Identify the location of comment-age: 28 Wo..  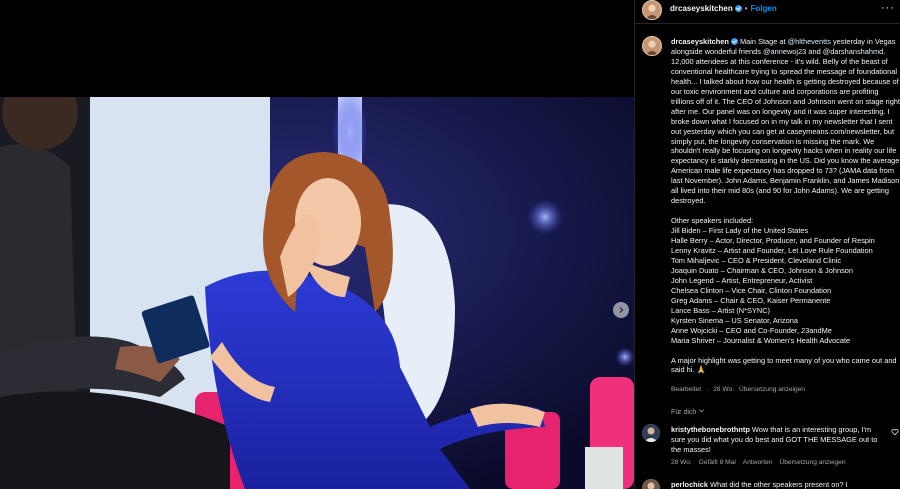
(681, 462).